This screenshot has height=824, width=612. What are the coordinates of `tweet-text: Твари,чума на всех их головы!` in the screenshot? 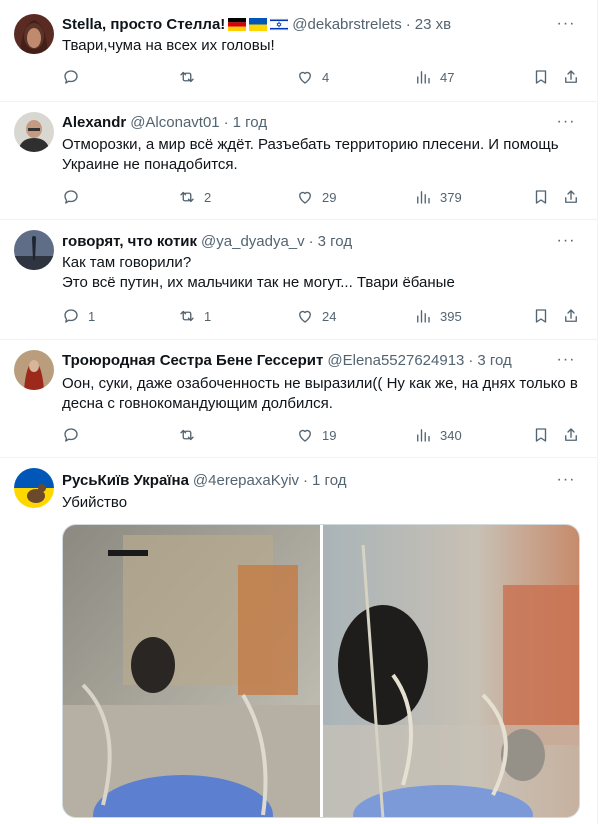 It's located at (168, 45).